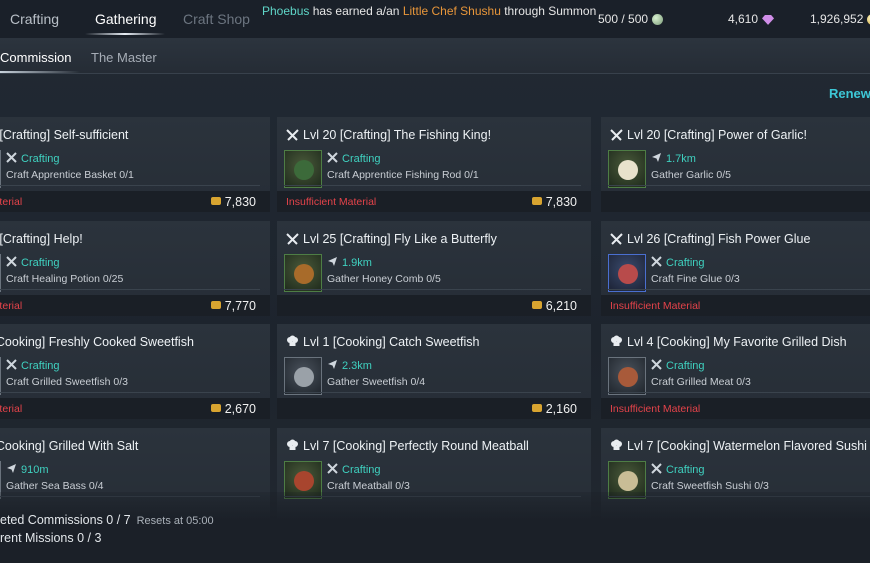 This screenshot has width=870, height=563. I want to click on commission-title-text: Lvl 20 [Crafting] The Fishing King!, so click(397, 135).